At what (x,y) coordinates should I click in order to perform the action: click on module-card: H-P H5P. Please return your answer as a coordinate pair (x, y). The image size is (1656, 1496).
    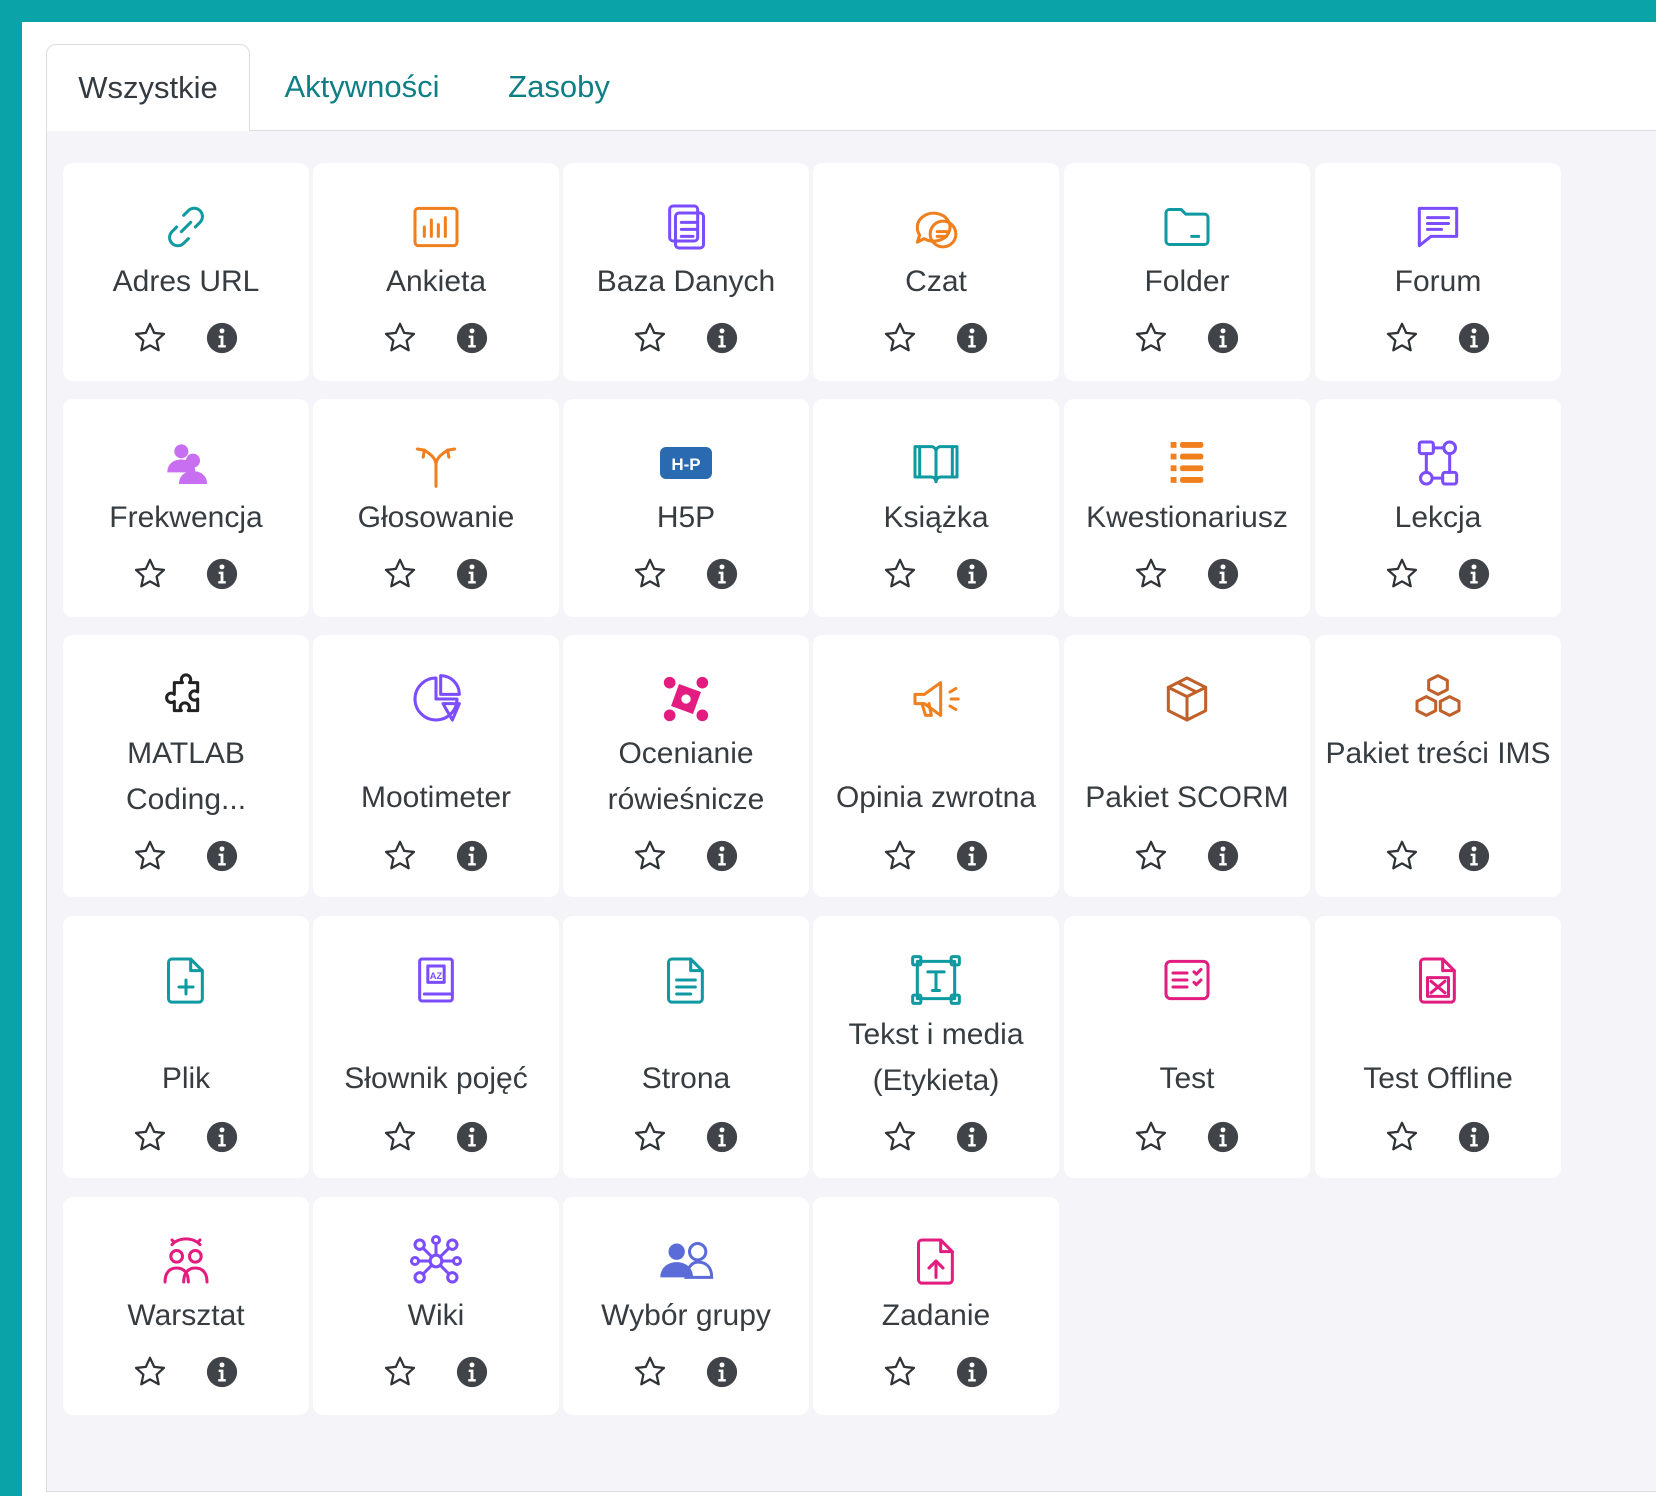
    Looking at the image, I should click on (686, 508).